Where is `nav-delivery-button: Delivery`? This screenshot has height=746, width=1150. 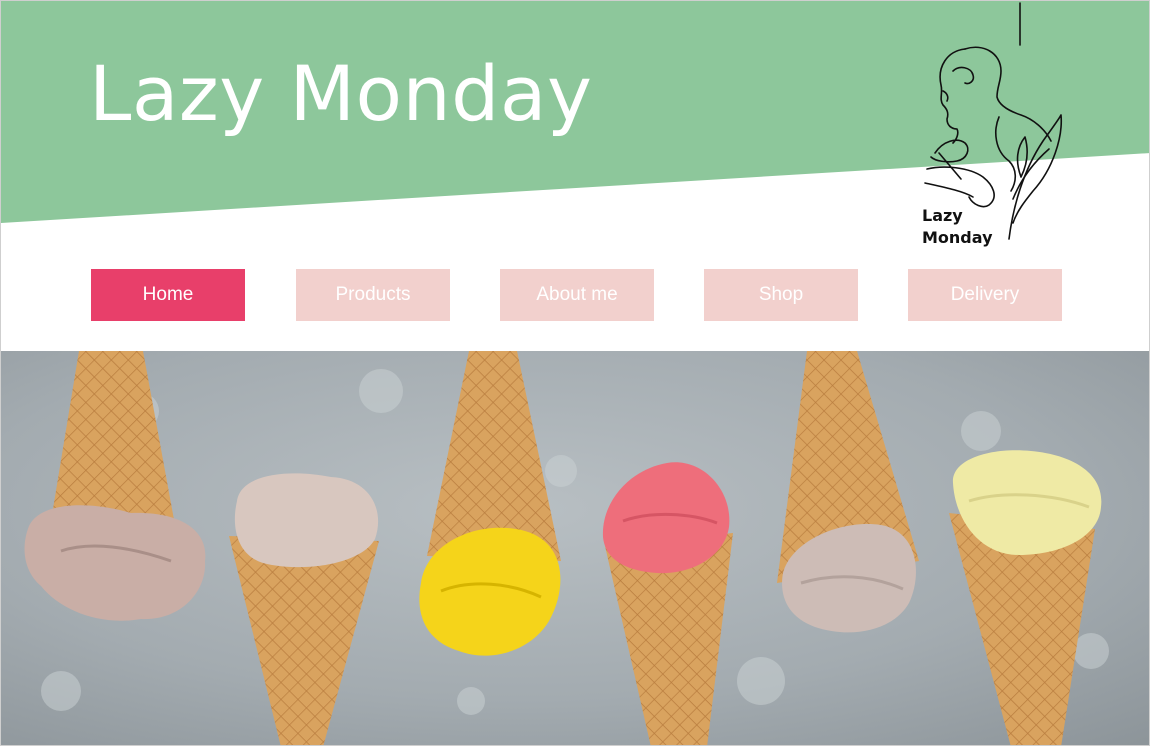
nav-delivery-button: Delivery is located at coordinates (985, 295).